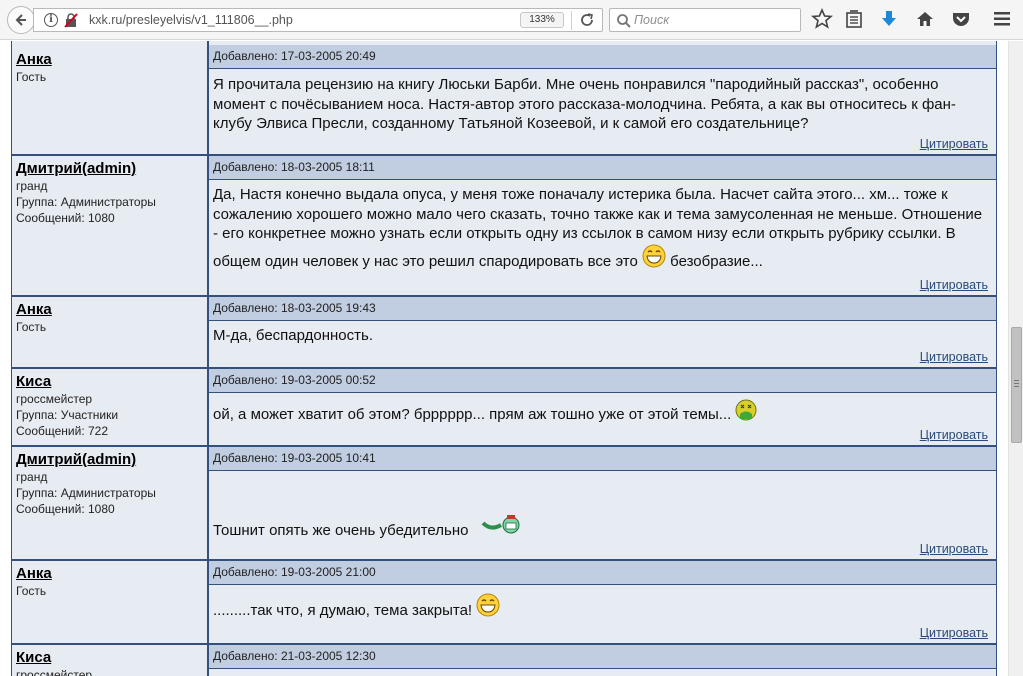  I want to click on post-text: .........так что, я думаю, тема закрыта!, so click(343, 610).